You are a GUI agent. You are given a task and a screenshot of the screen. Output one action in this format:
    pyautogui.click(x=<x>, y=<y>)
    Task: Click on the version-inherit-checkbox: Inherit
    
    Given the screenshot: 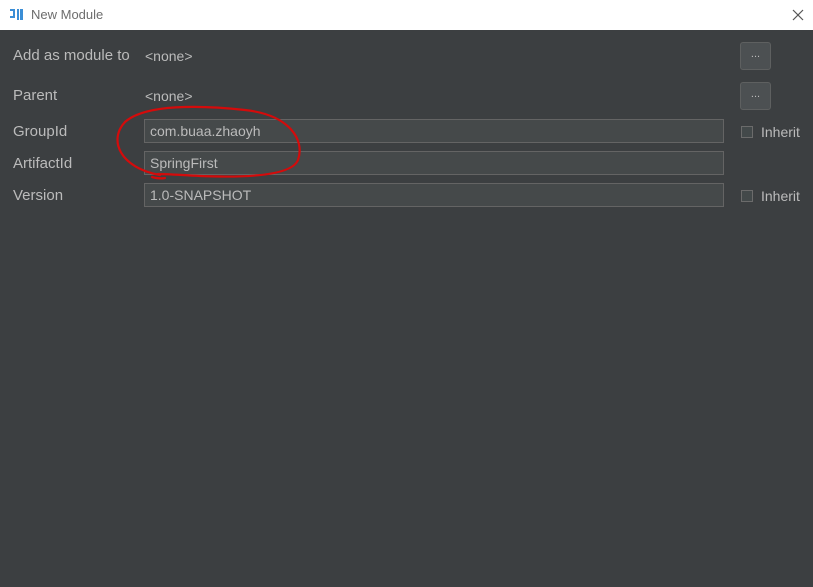 What is the action you would take?
    pyautogui.click(x=770, y=196)
    